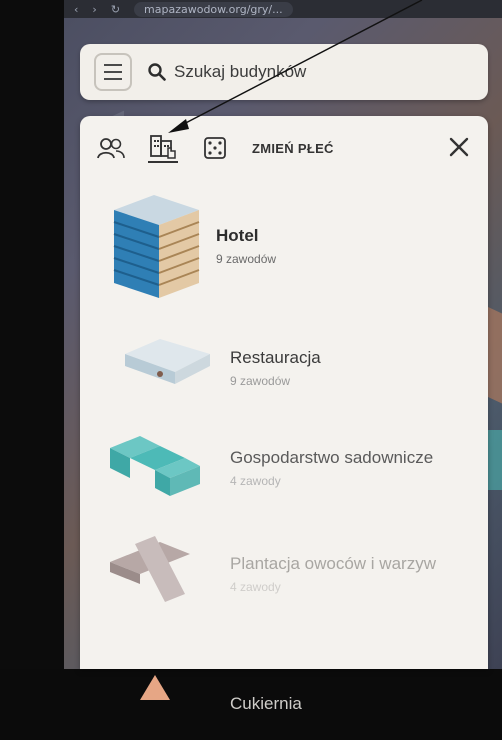  I want to click on search-placeholder: Szukaj budynków, so click(240, 71).